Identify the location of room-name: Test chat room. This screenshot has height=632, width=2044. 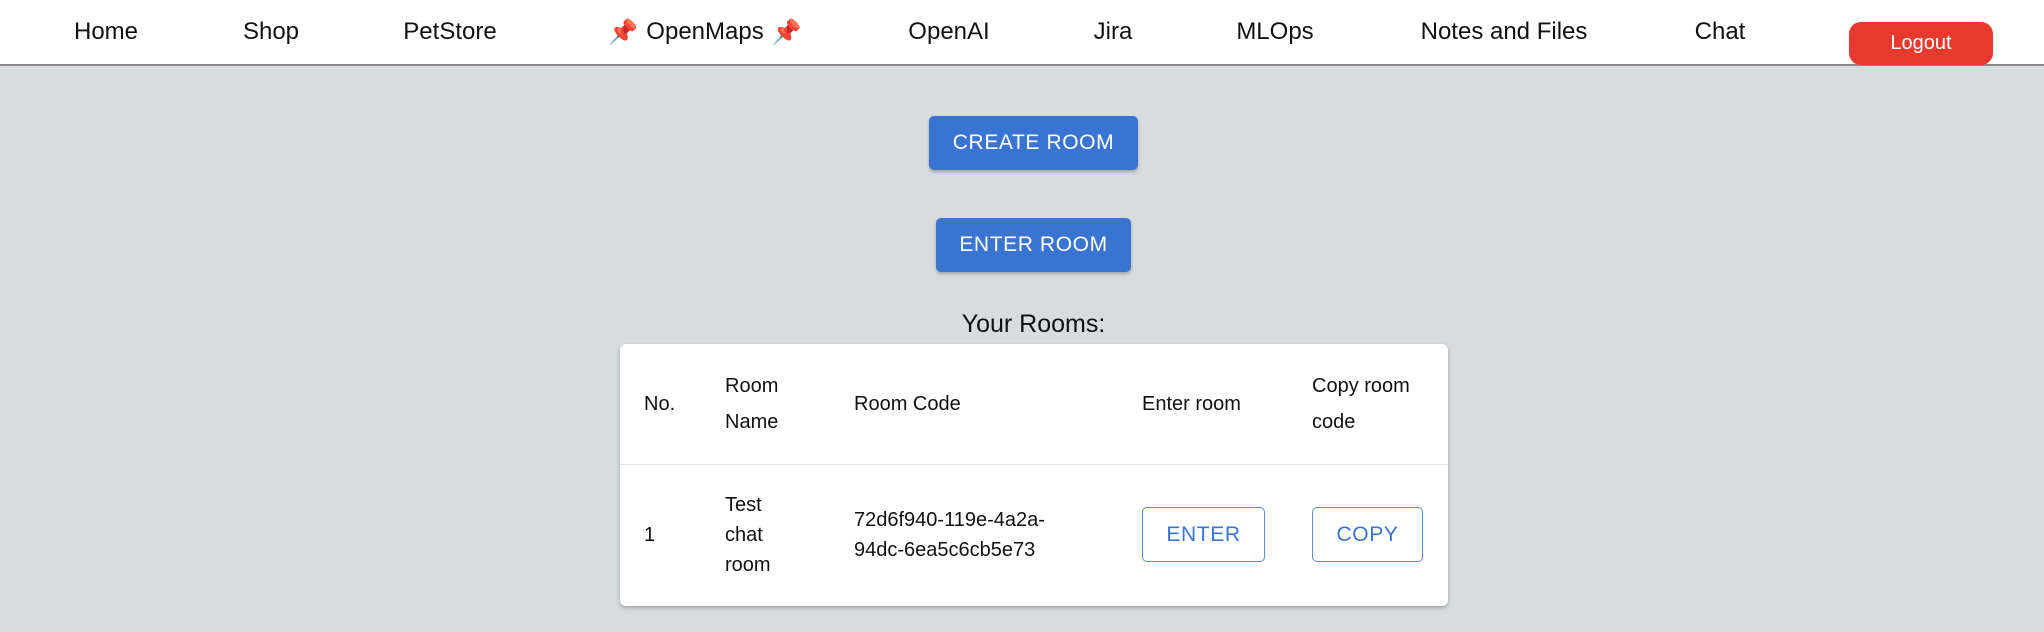
(748, 535).